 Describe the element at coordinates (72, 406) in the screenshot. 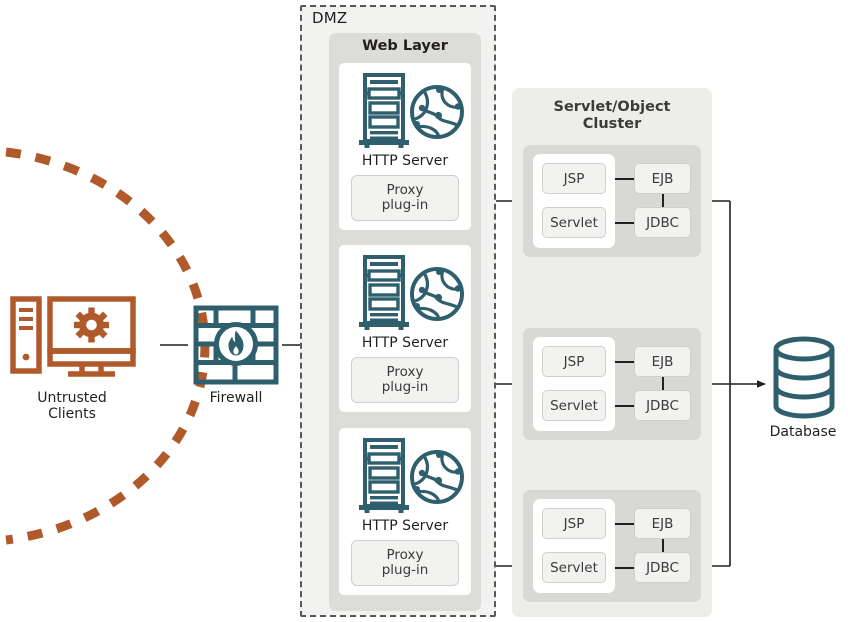

I see `untrusted-clients-label: Untrusted Clients` at that location.